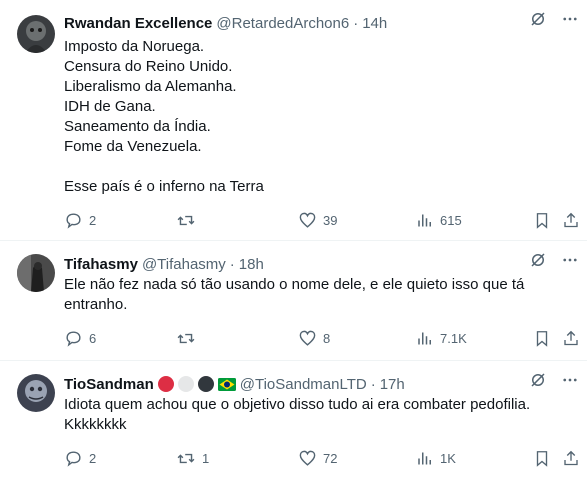 This screenshot has height=481, width=587. Describe the element at coordinates (226, 384) in the screenshot. I see `brazil-flag-icon` at that location.